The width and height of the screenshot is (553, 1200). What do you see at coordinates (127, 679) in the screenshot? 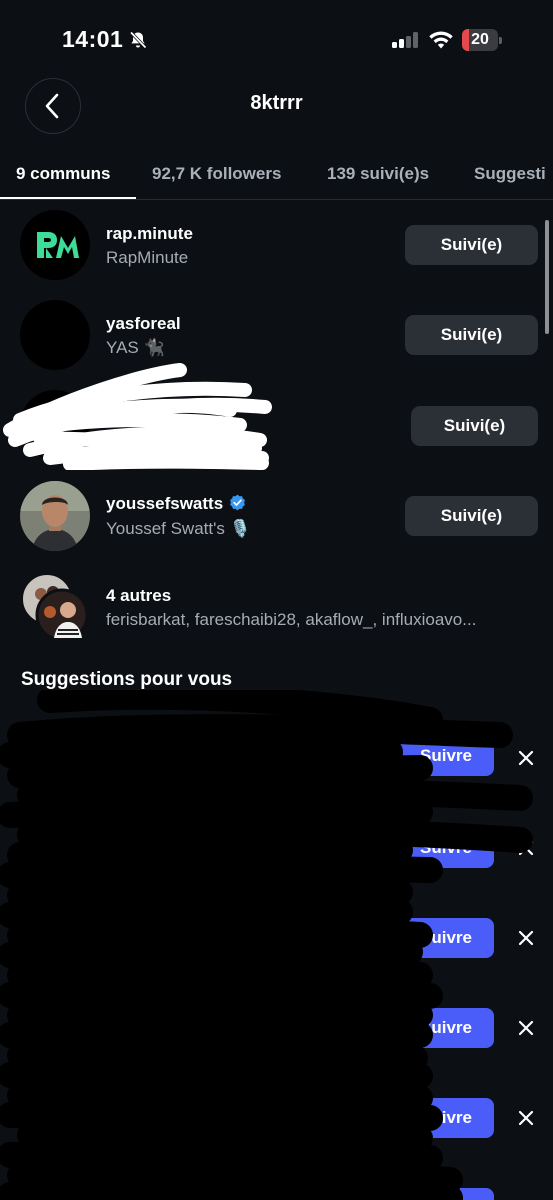
I see `suggestions-heading: Suggestions pour vous` at bounding box center [127, 679].